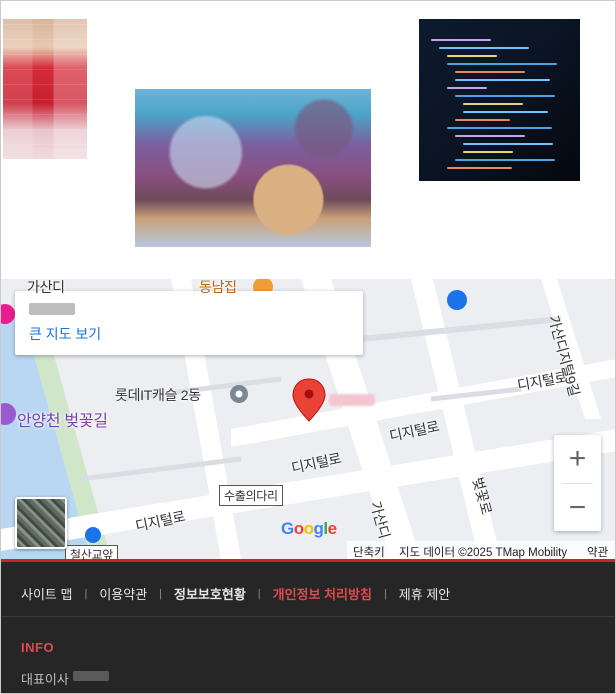 The width and height of the screenshot is (616, 694). I want to click on place-name-blurred, so click(52, 309).